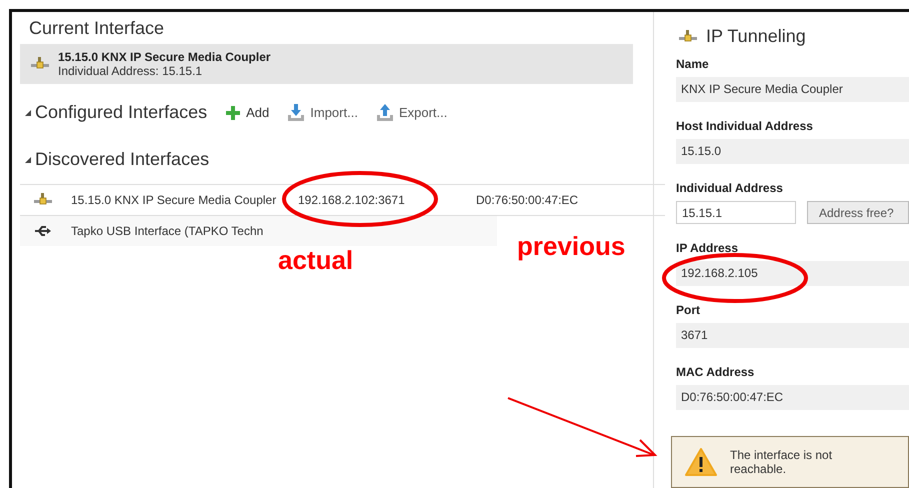 This screenshot has height=488, width=909. Describe the element at coordinates (131, 71) in the screenshot. I see `interface-address: Individual Address: 15.15.1` at that location.